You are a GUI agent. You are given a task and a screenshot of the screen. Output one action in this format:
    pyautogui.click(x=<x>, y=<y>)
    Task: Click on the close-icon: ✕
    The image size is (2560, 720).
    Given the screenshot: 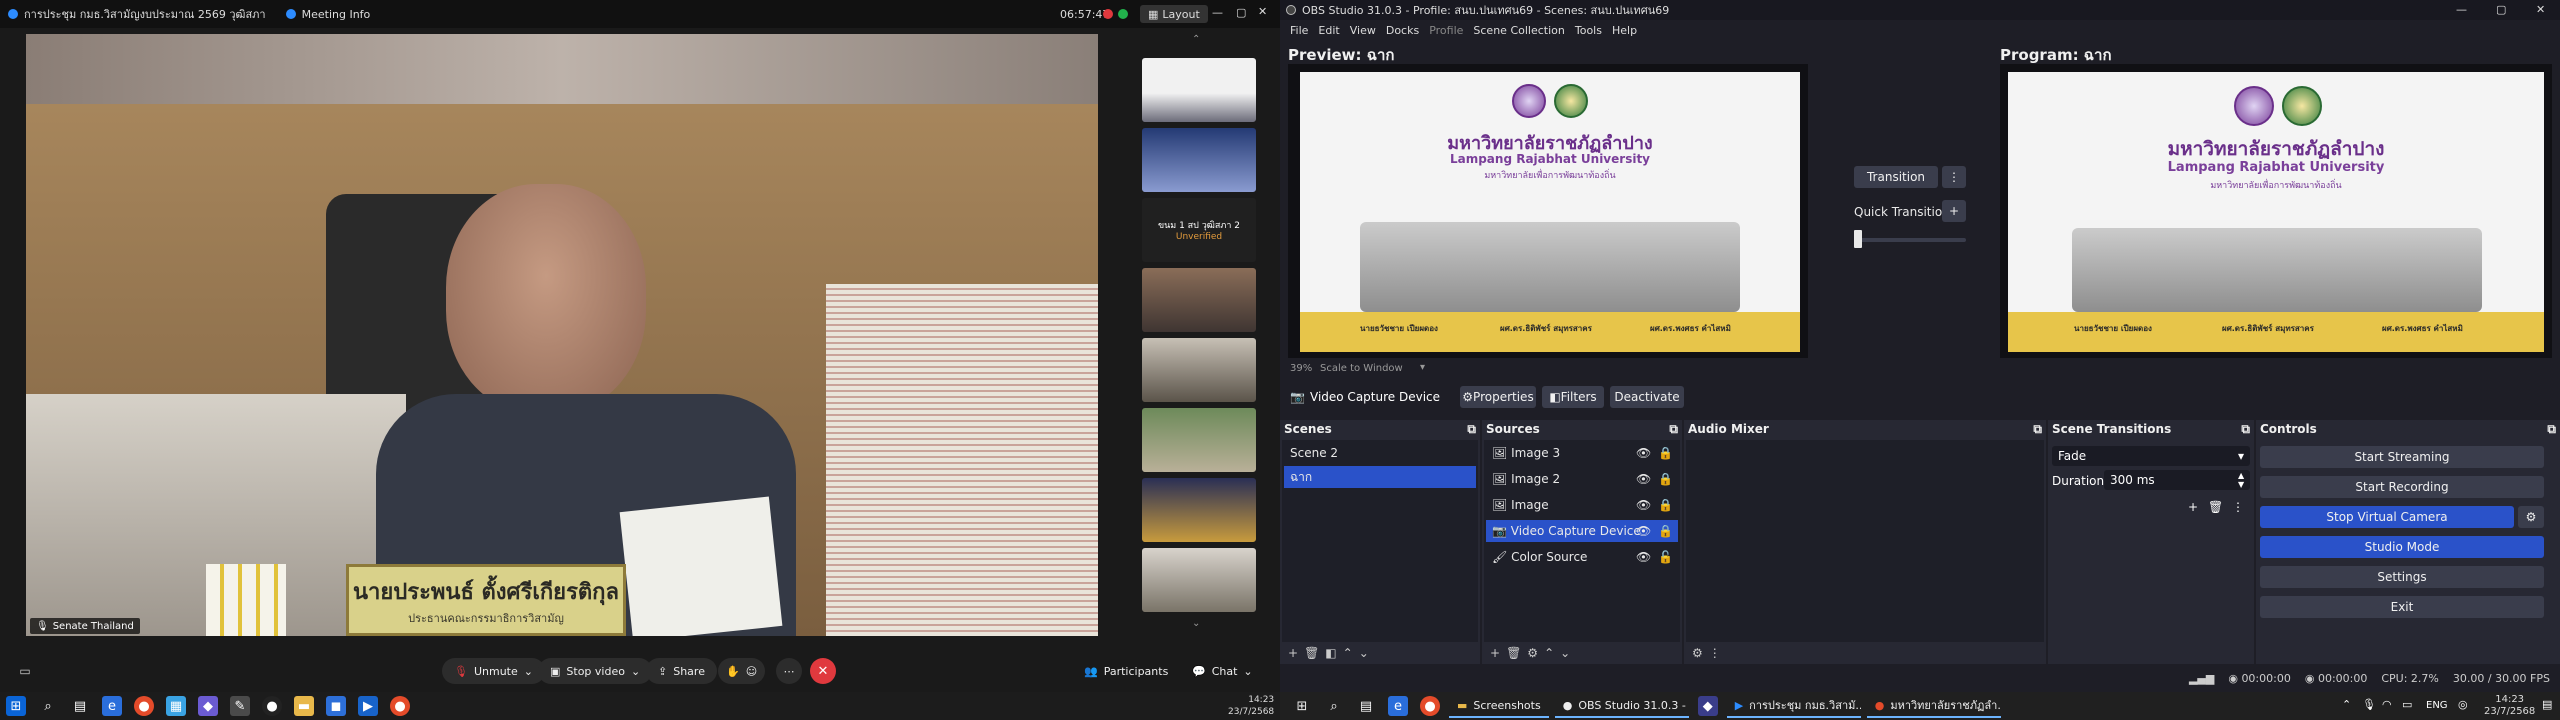 What is the action you would take?
    pyautogui.click(x=1262, y=11)
    